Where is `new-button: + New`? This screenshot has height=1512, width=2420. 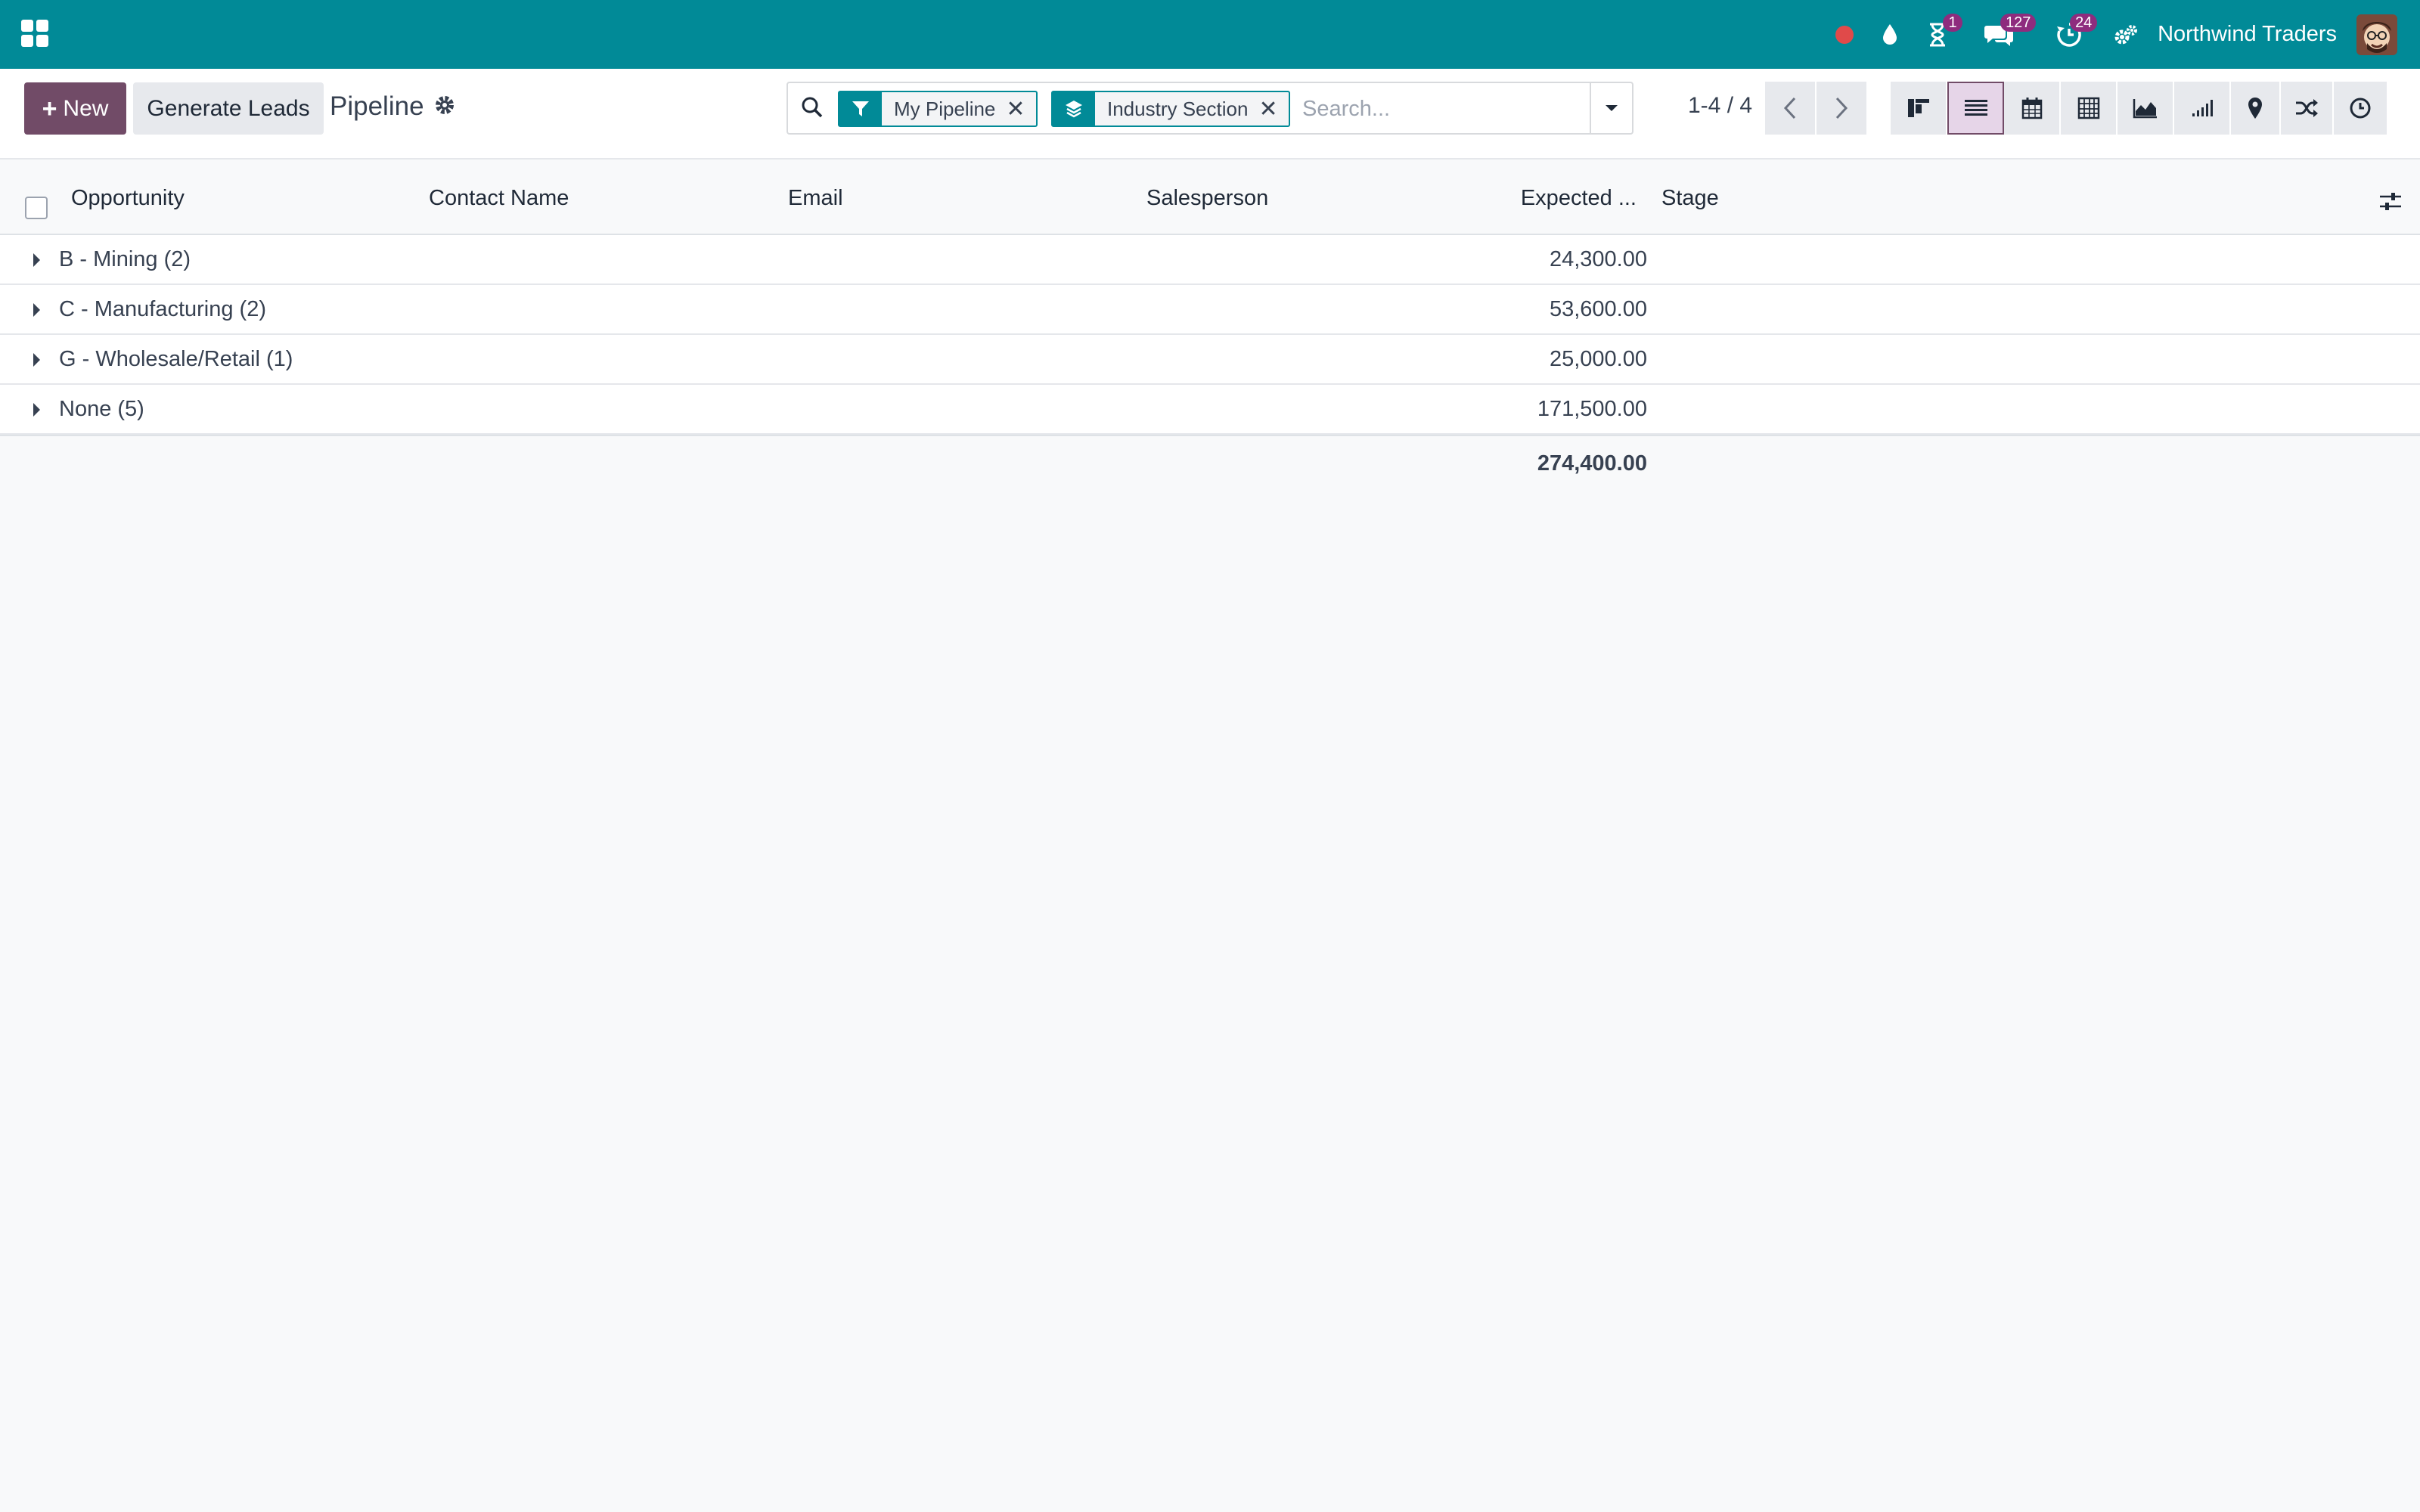
new-button: + New is located at coordinates (75, 109).